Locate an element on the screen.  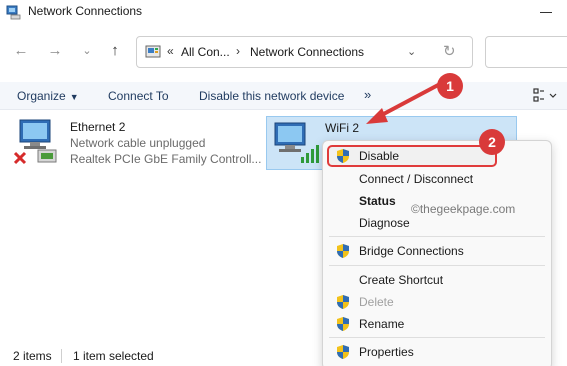
organize-caret-icon: ▼ is located at coordinates (74, 97).